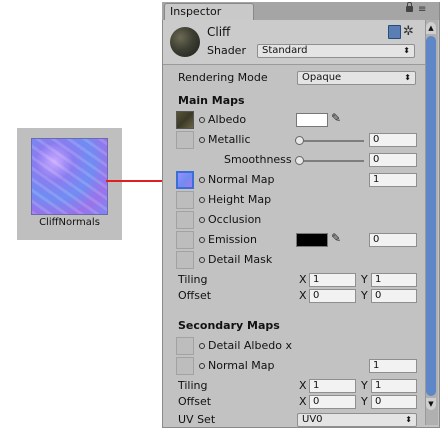 The height and width of the screenshot is (428, 441). What do you see at coordinates (394, 296) in the screenshot?
I see `offset-y-field: 0` at bounding box center [394, 296].